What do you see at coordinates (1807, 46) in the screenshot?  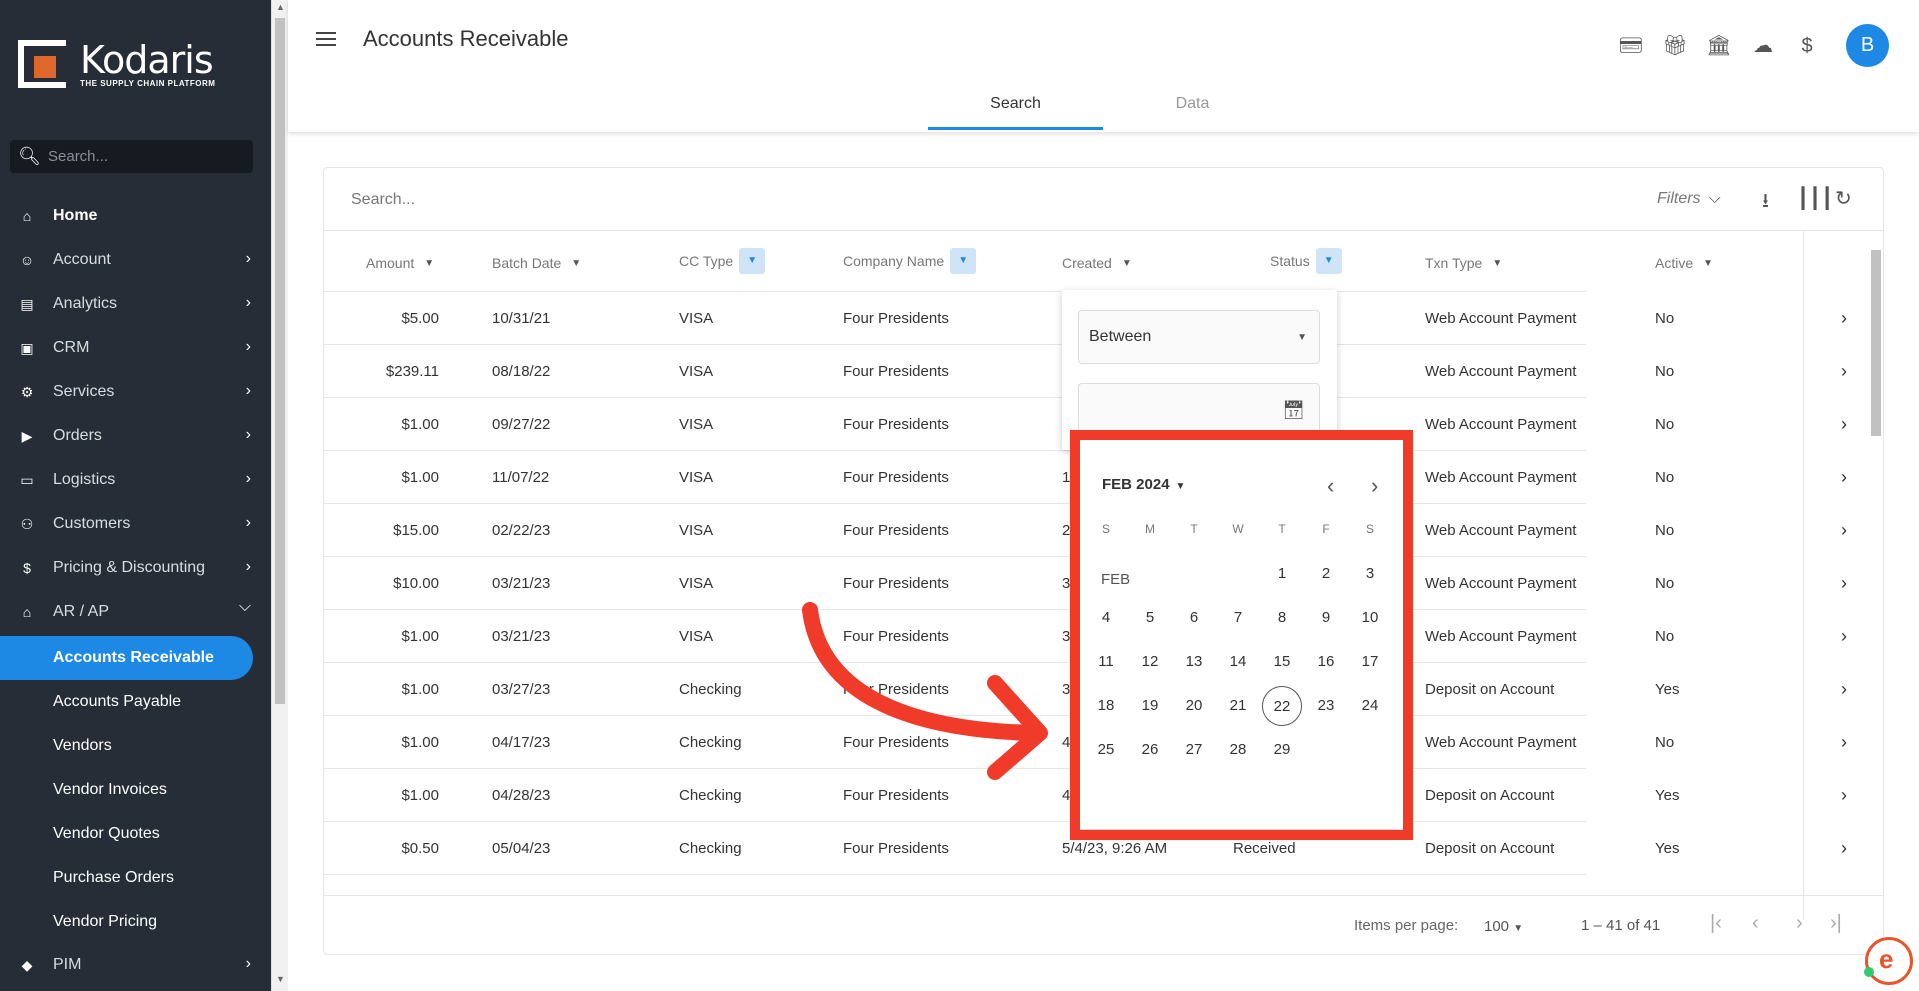 I see `help-icon: $` at bounding box center [1807, 46].